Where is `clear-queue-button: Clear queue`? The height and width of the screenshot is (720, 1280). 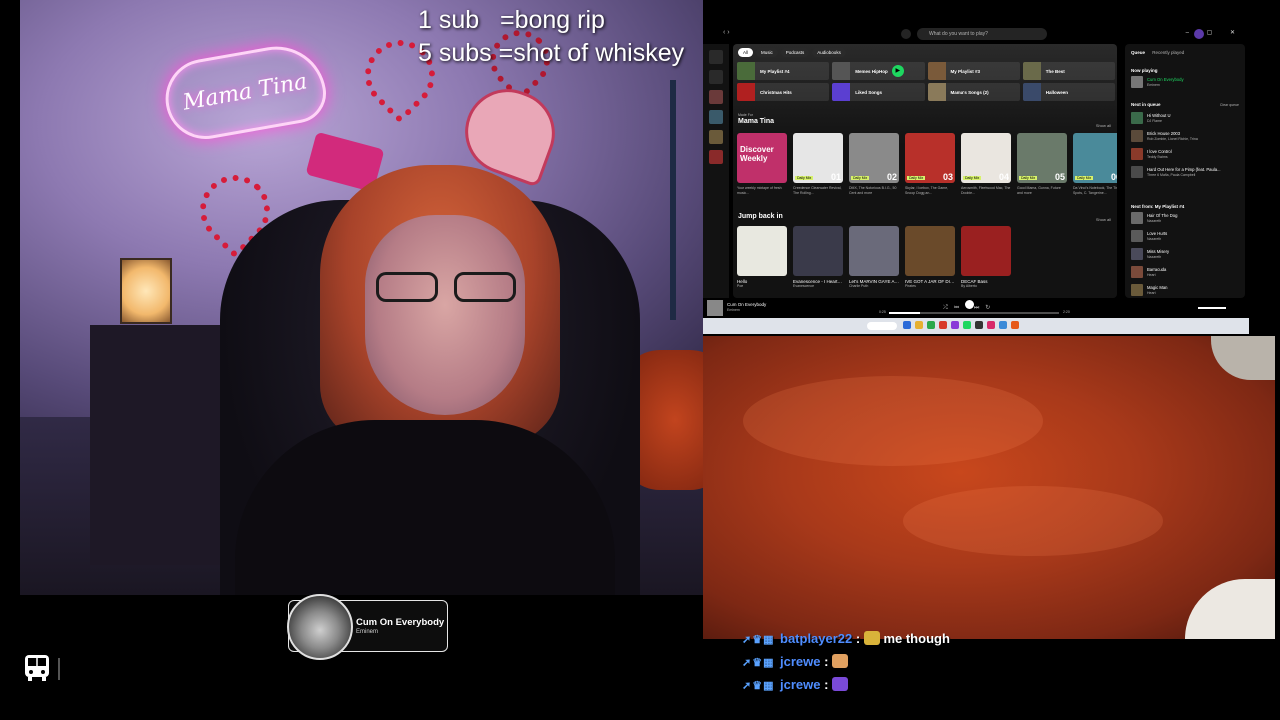 clear-queue-button: Clear queue is located at coordinates (1229, 105).